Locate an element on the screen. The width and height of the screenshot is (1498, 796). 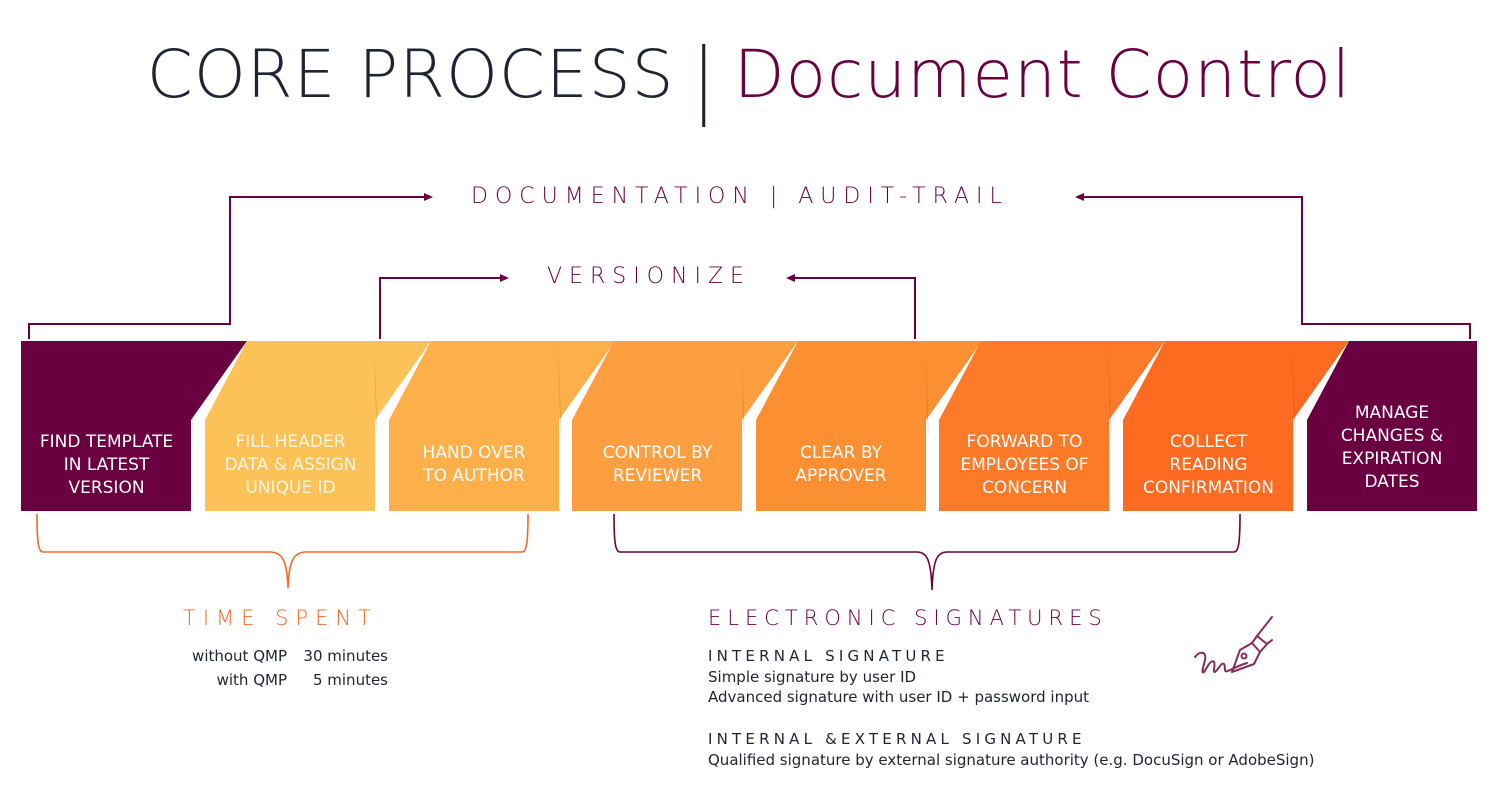
time-row-value: 30 minutes is located at coordinates (345, 656).